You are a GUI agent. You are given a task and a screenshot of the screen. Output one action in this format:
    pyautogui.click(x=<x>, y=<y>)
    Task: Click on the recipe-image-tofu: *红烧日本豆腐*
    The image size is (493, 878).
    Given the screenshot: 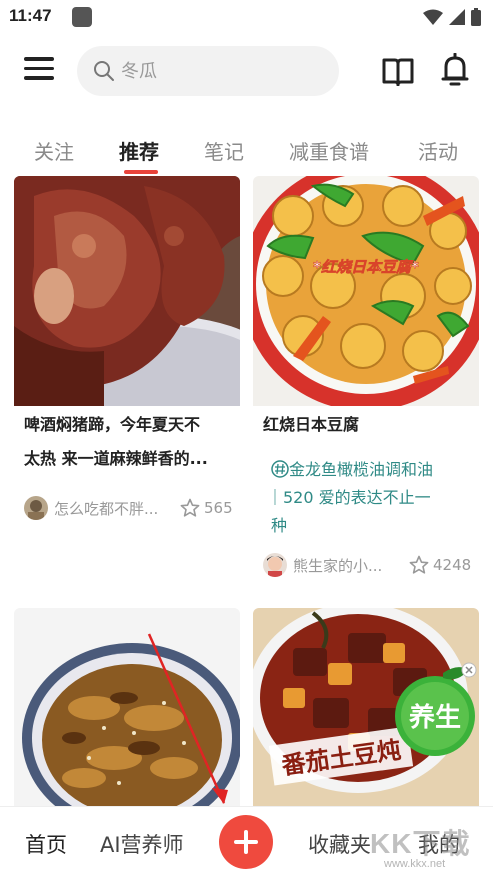 What is the action you would take?
    pyautogui.click(x=366, y=291)
    